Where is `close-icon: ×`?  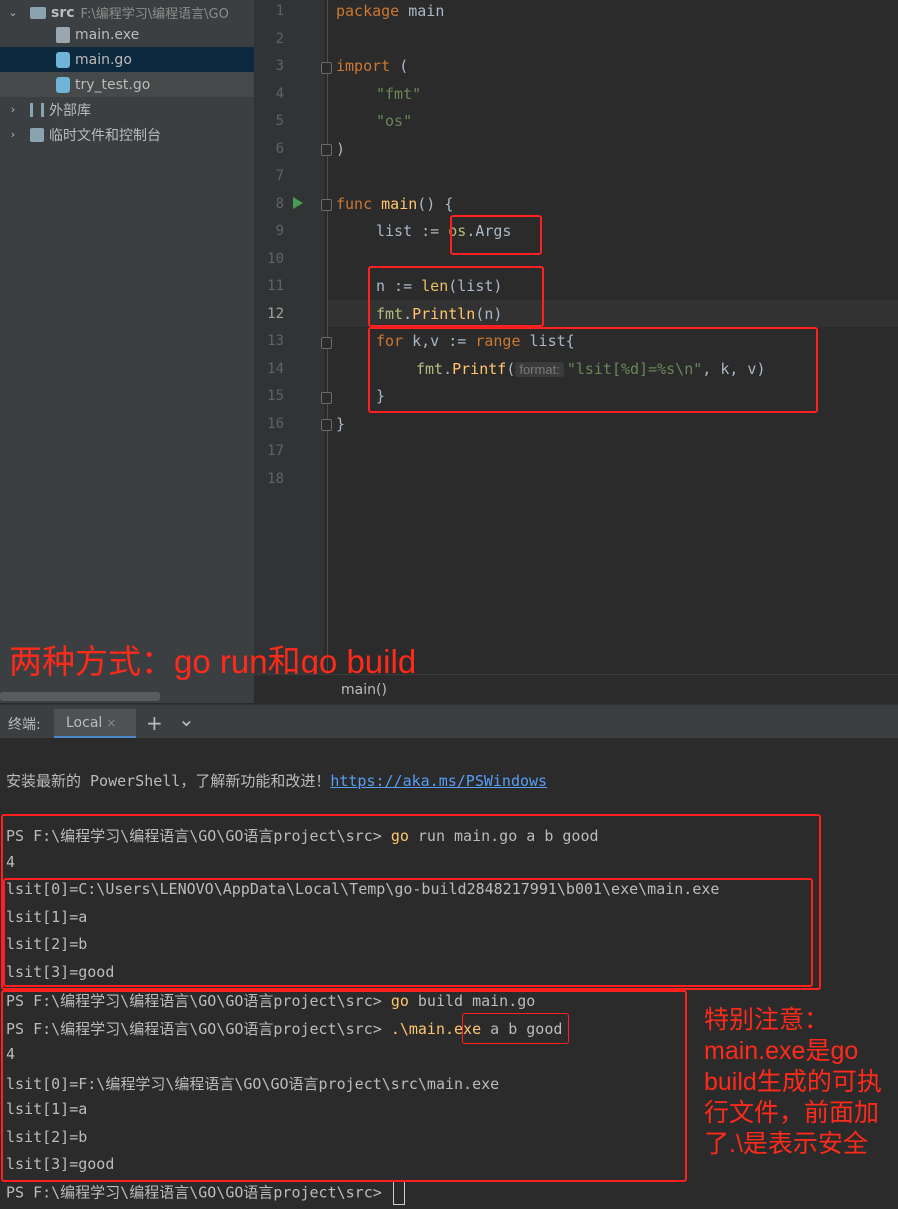
close-icon: × is located at coordinates (111, 723).